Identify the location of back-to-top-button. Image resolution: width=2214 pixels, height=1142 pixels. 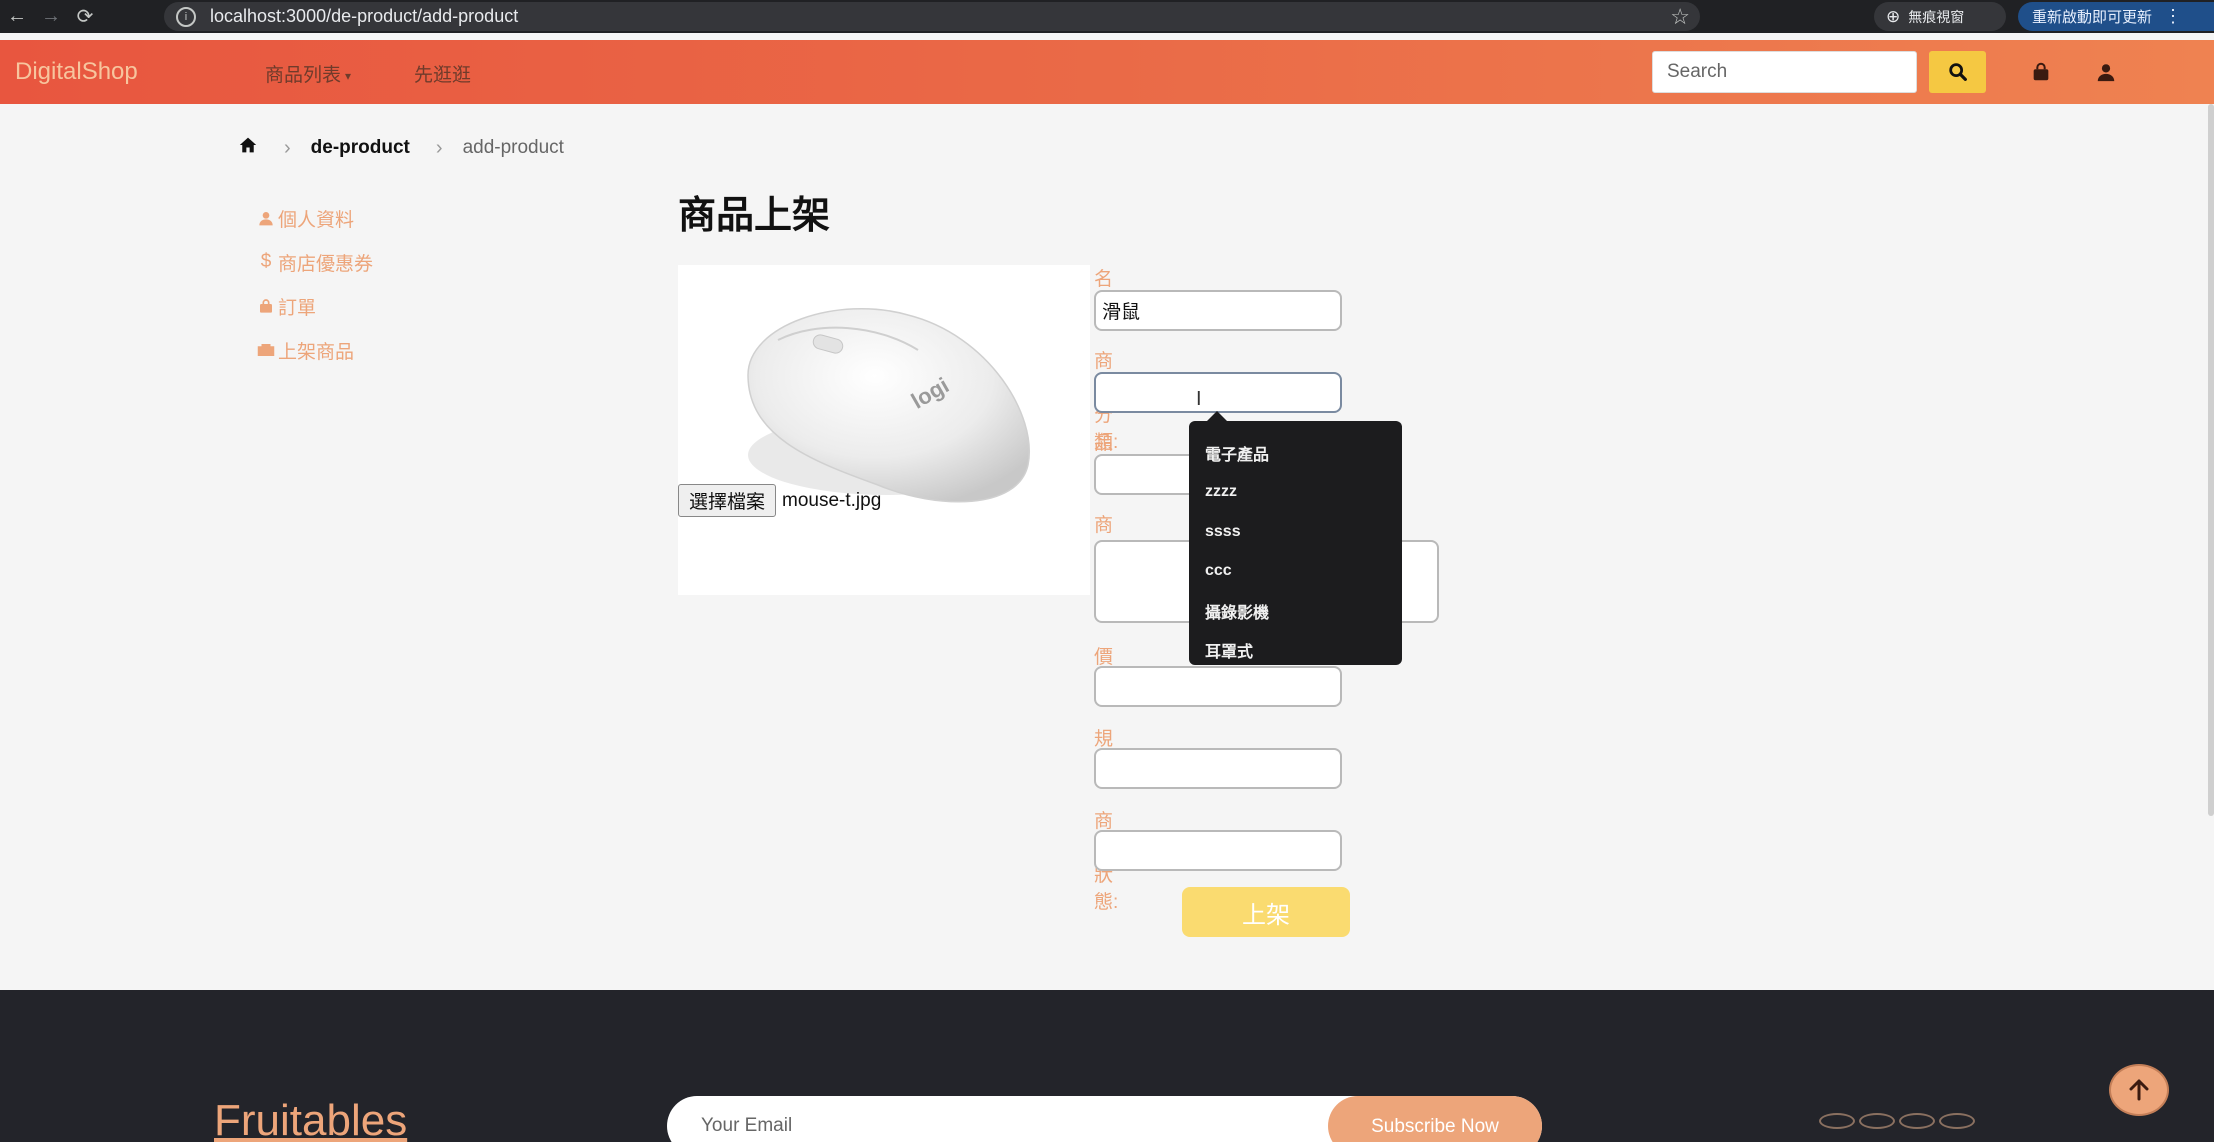
(2139, 1090).